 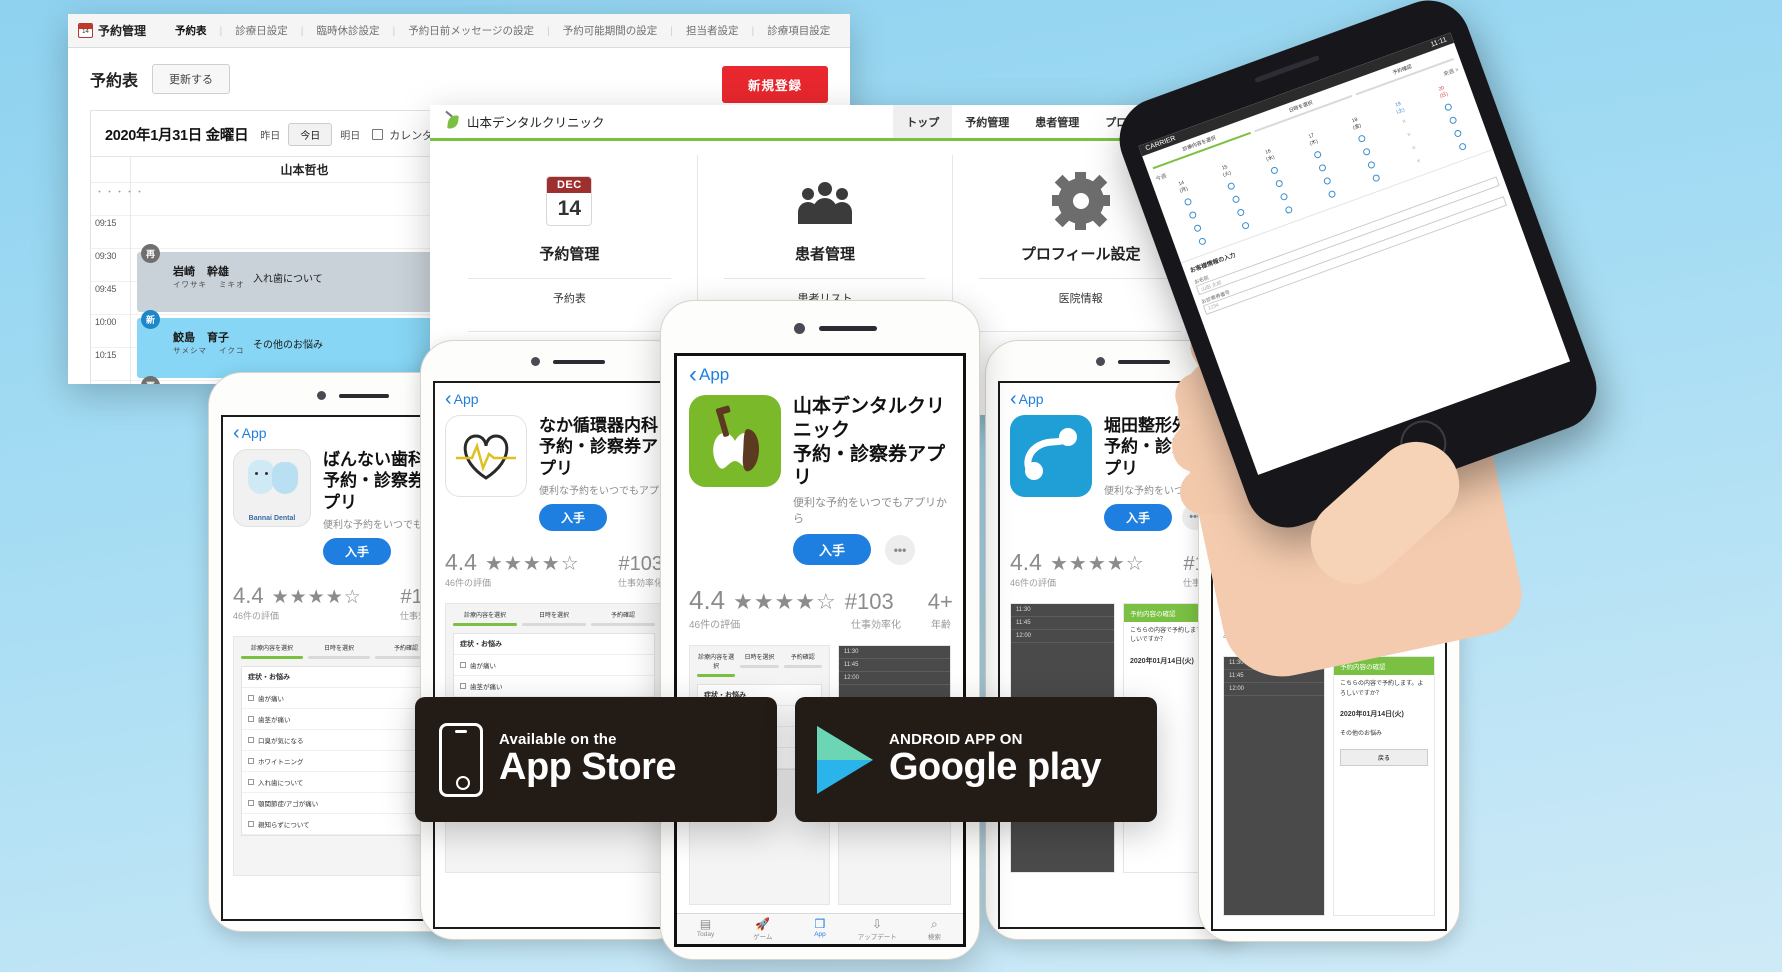 What do you see at coordinates (923, 121) in the screenshot?
I see `tab-top: トップ` at bounding box center [923, 121].